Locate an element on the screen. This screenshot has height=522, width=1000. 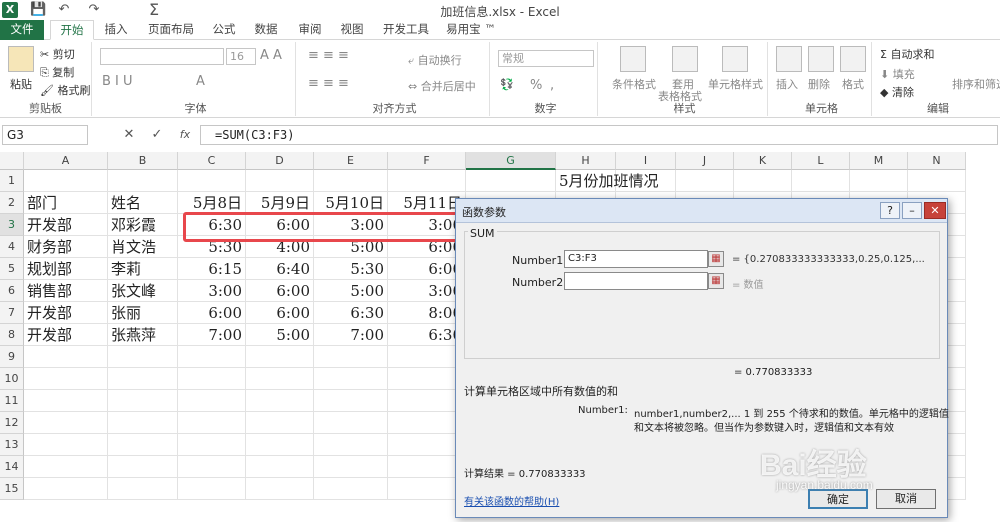
row-header-5: 5 is located at coordinates (12, 269).